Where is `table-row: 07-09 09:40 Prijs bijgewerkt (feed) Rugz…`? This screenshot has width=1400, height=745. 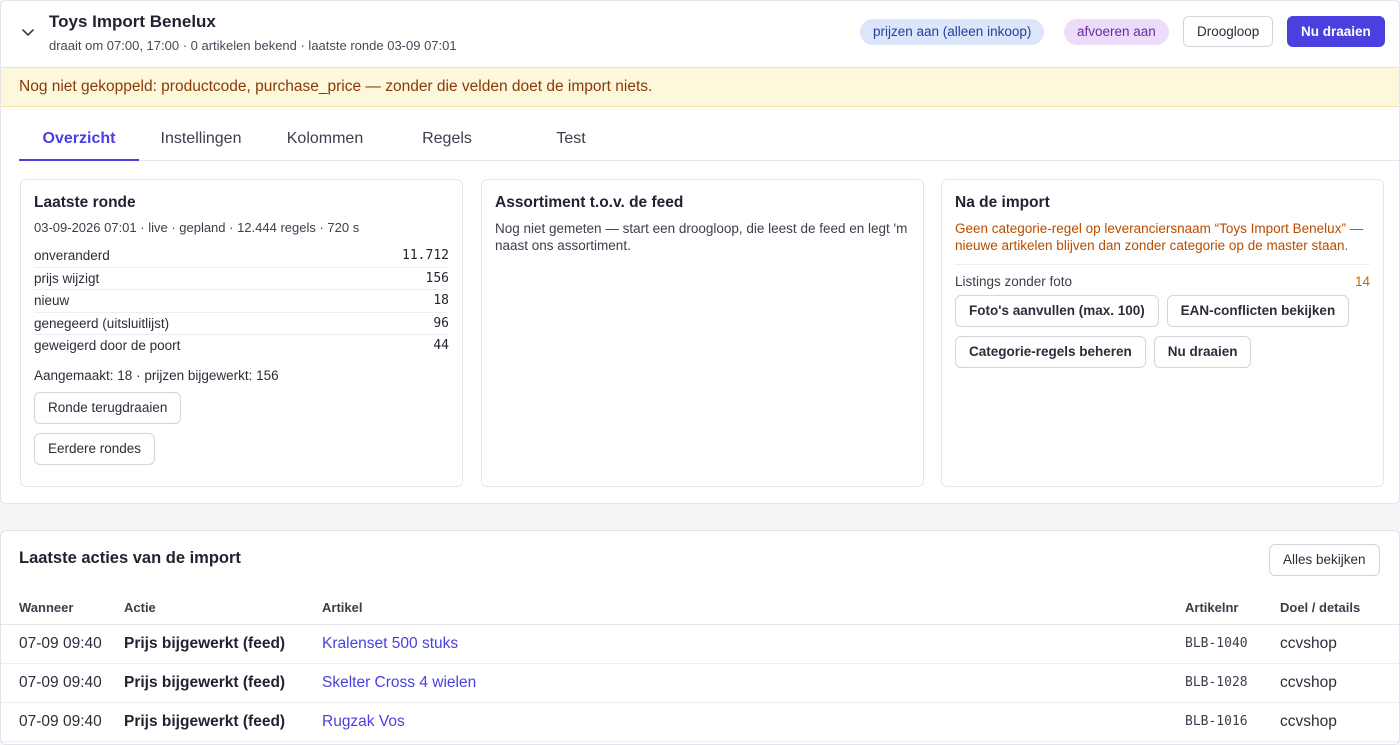
table-row: 07-09 09:40 Prijs bijgewerkt (feed) Rugz… is located at coordinates (700, 722).